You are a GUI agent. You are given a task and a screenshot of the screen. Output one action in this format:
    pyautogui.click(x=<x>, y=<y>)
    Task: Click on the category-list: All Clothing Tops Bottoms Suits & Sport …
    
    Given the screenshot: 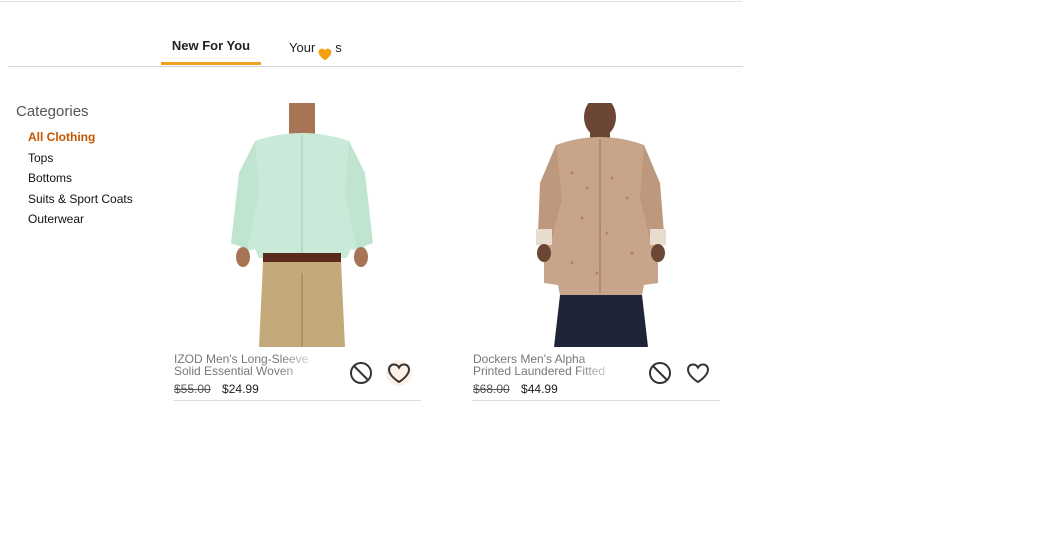 What is the action you would take?
    pyautogui.click(x=80, y=181)
    